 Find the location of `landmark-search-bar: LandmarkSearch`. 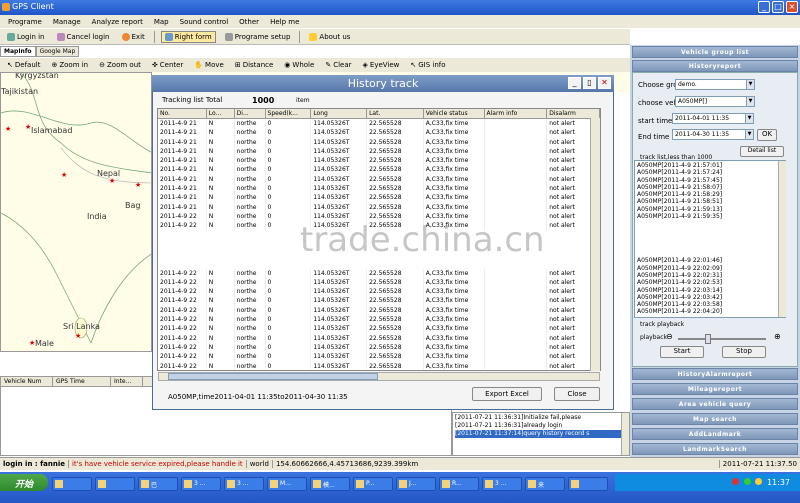

landmark-search-bar: LandmarkSearch is located at coordinates (715, 449).